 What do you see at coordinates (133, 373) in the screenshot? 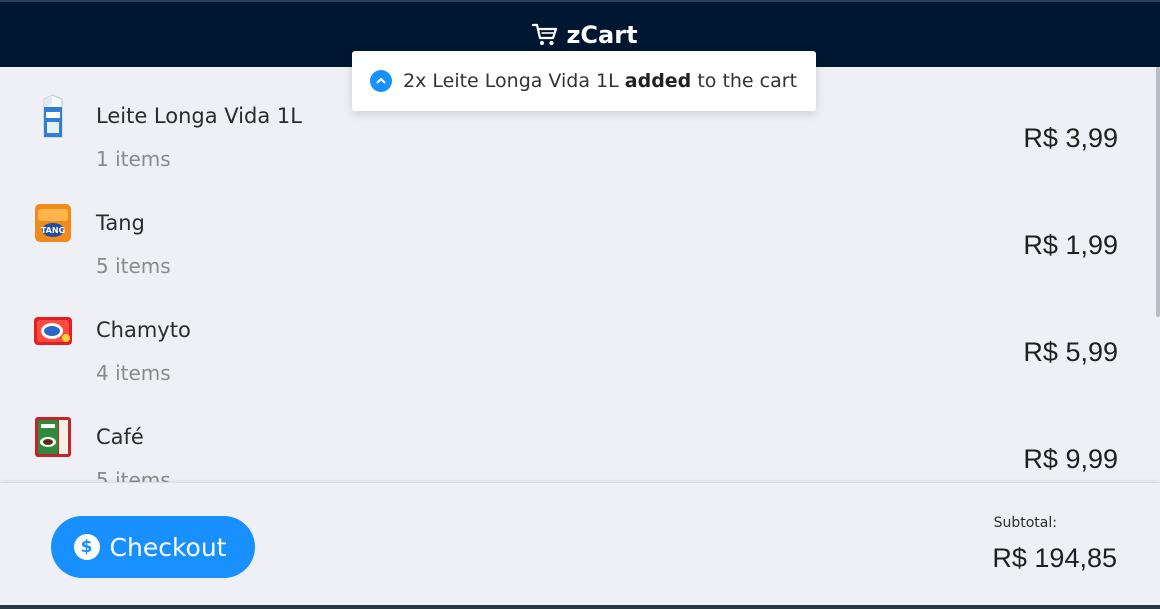
I see `item-quantity: 4 items` at bounding box center [133, 373].